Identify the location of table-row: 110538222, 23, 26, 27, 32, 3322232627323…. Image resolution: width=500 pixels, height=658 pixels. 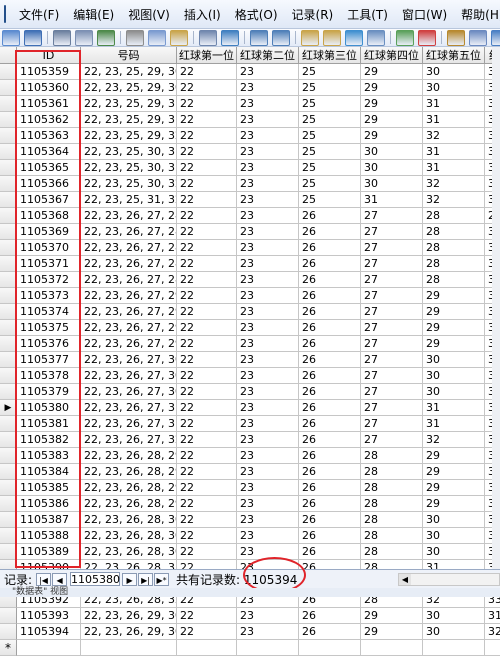
(250, 440).